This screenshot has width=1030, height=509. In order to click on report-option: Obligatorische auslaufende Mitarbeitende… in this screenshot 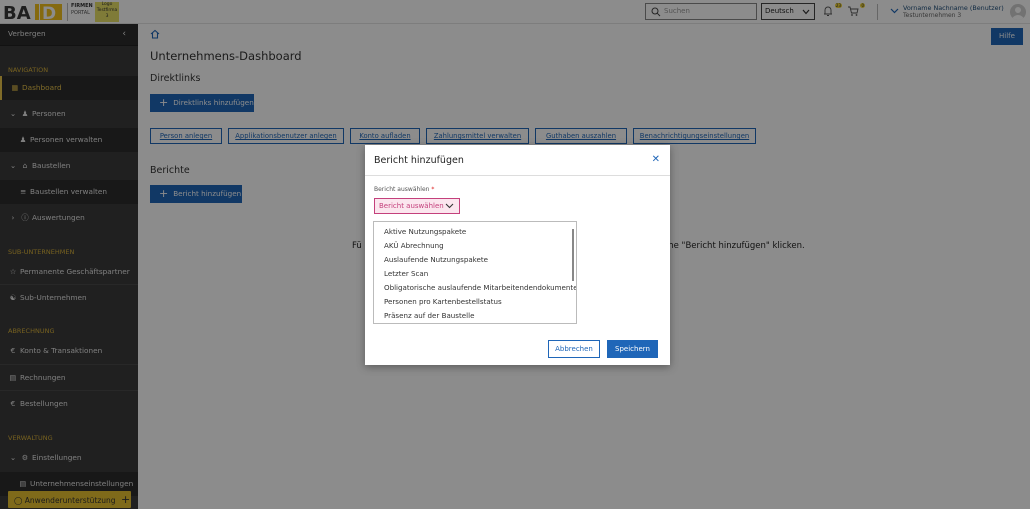, I will do `click(480, 287)`.